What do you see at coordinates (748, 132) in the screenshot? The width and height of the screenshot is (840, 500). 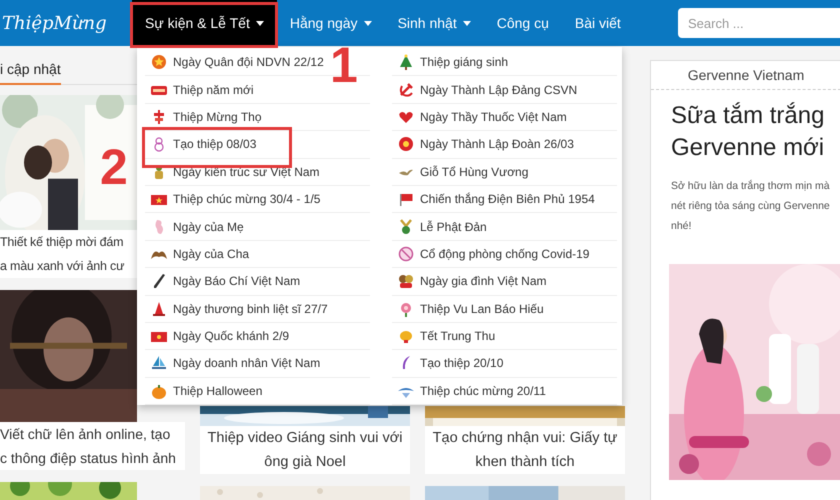 I see `ad-headline: Sữa tắm trắng Gervenne mới` at bounding box center [748, 132].